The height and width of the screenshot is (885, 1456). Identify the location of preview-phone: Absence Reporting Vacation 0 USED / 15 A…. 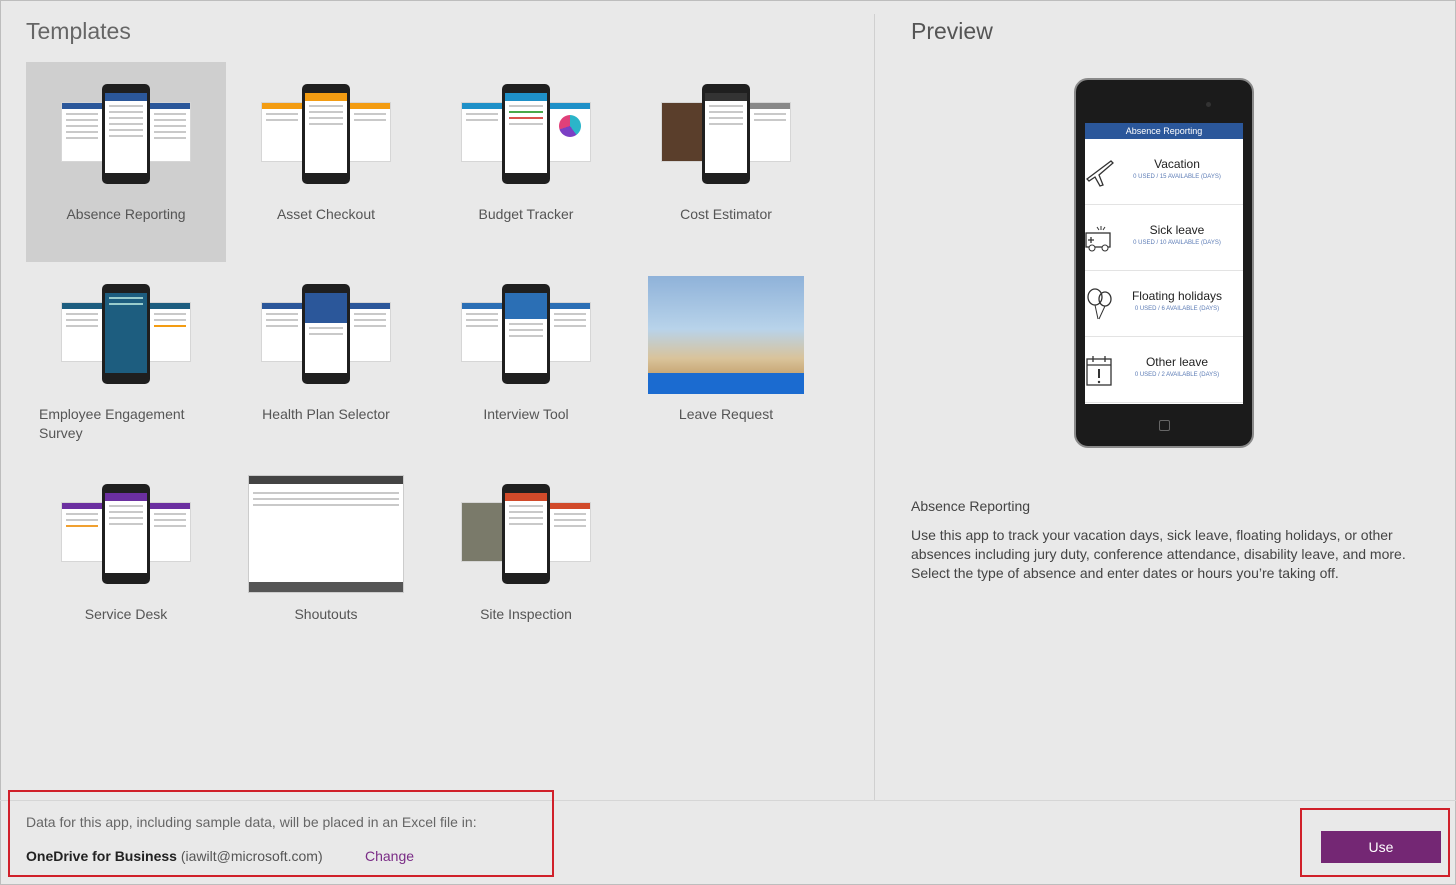
(1164, 263).